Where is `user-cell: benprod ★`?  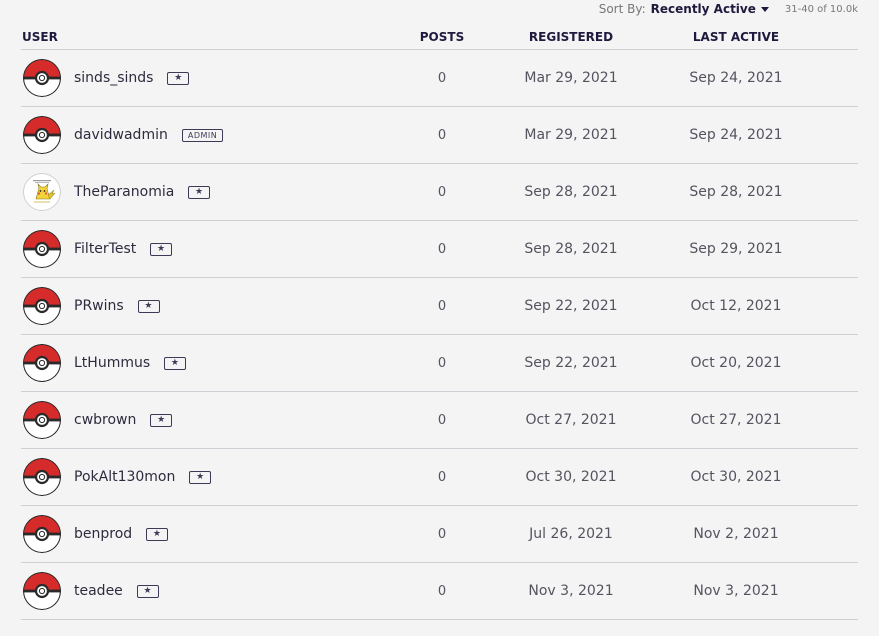 user-cell: benprod ★ is located at coordinates (206, 534).